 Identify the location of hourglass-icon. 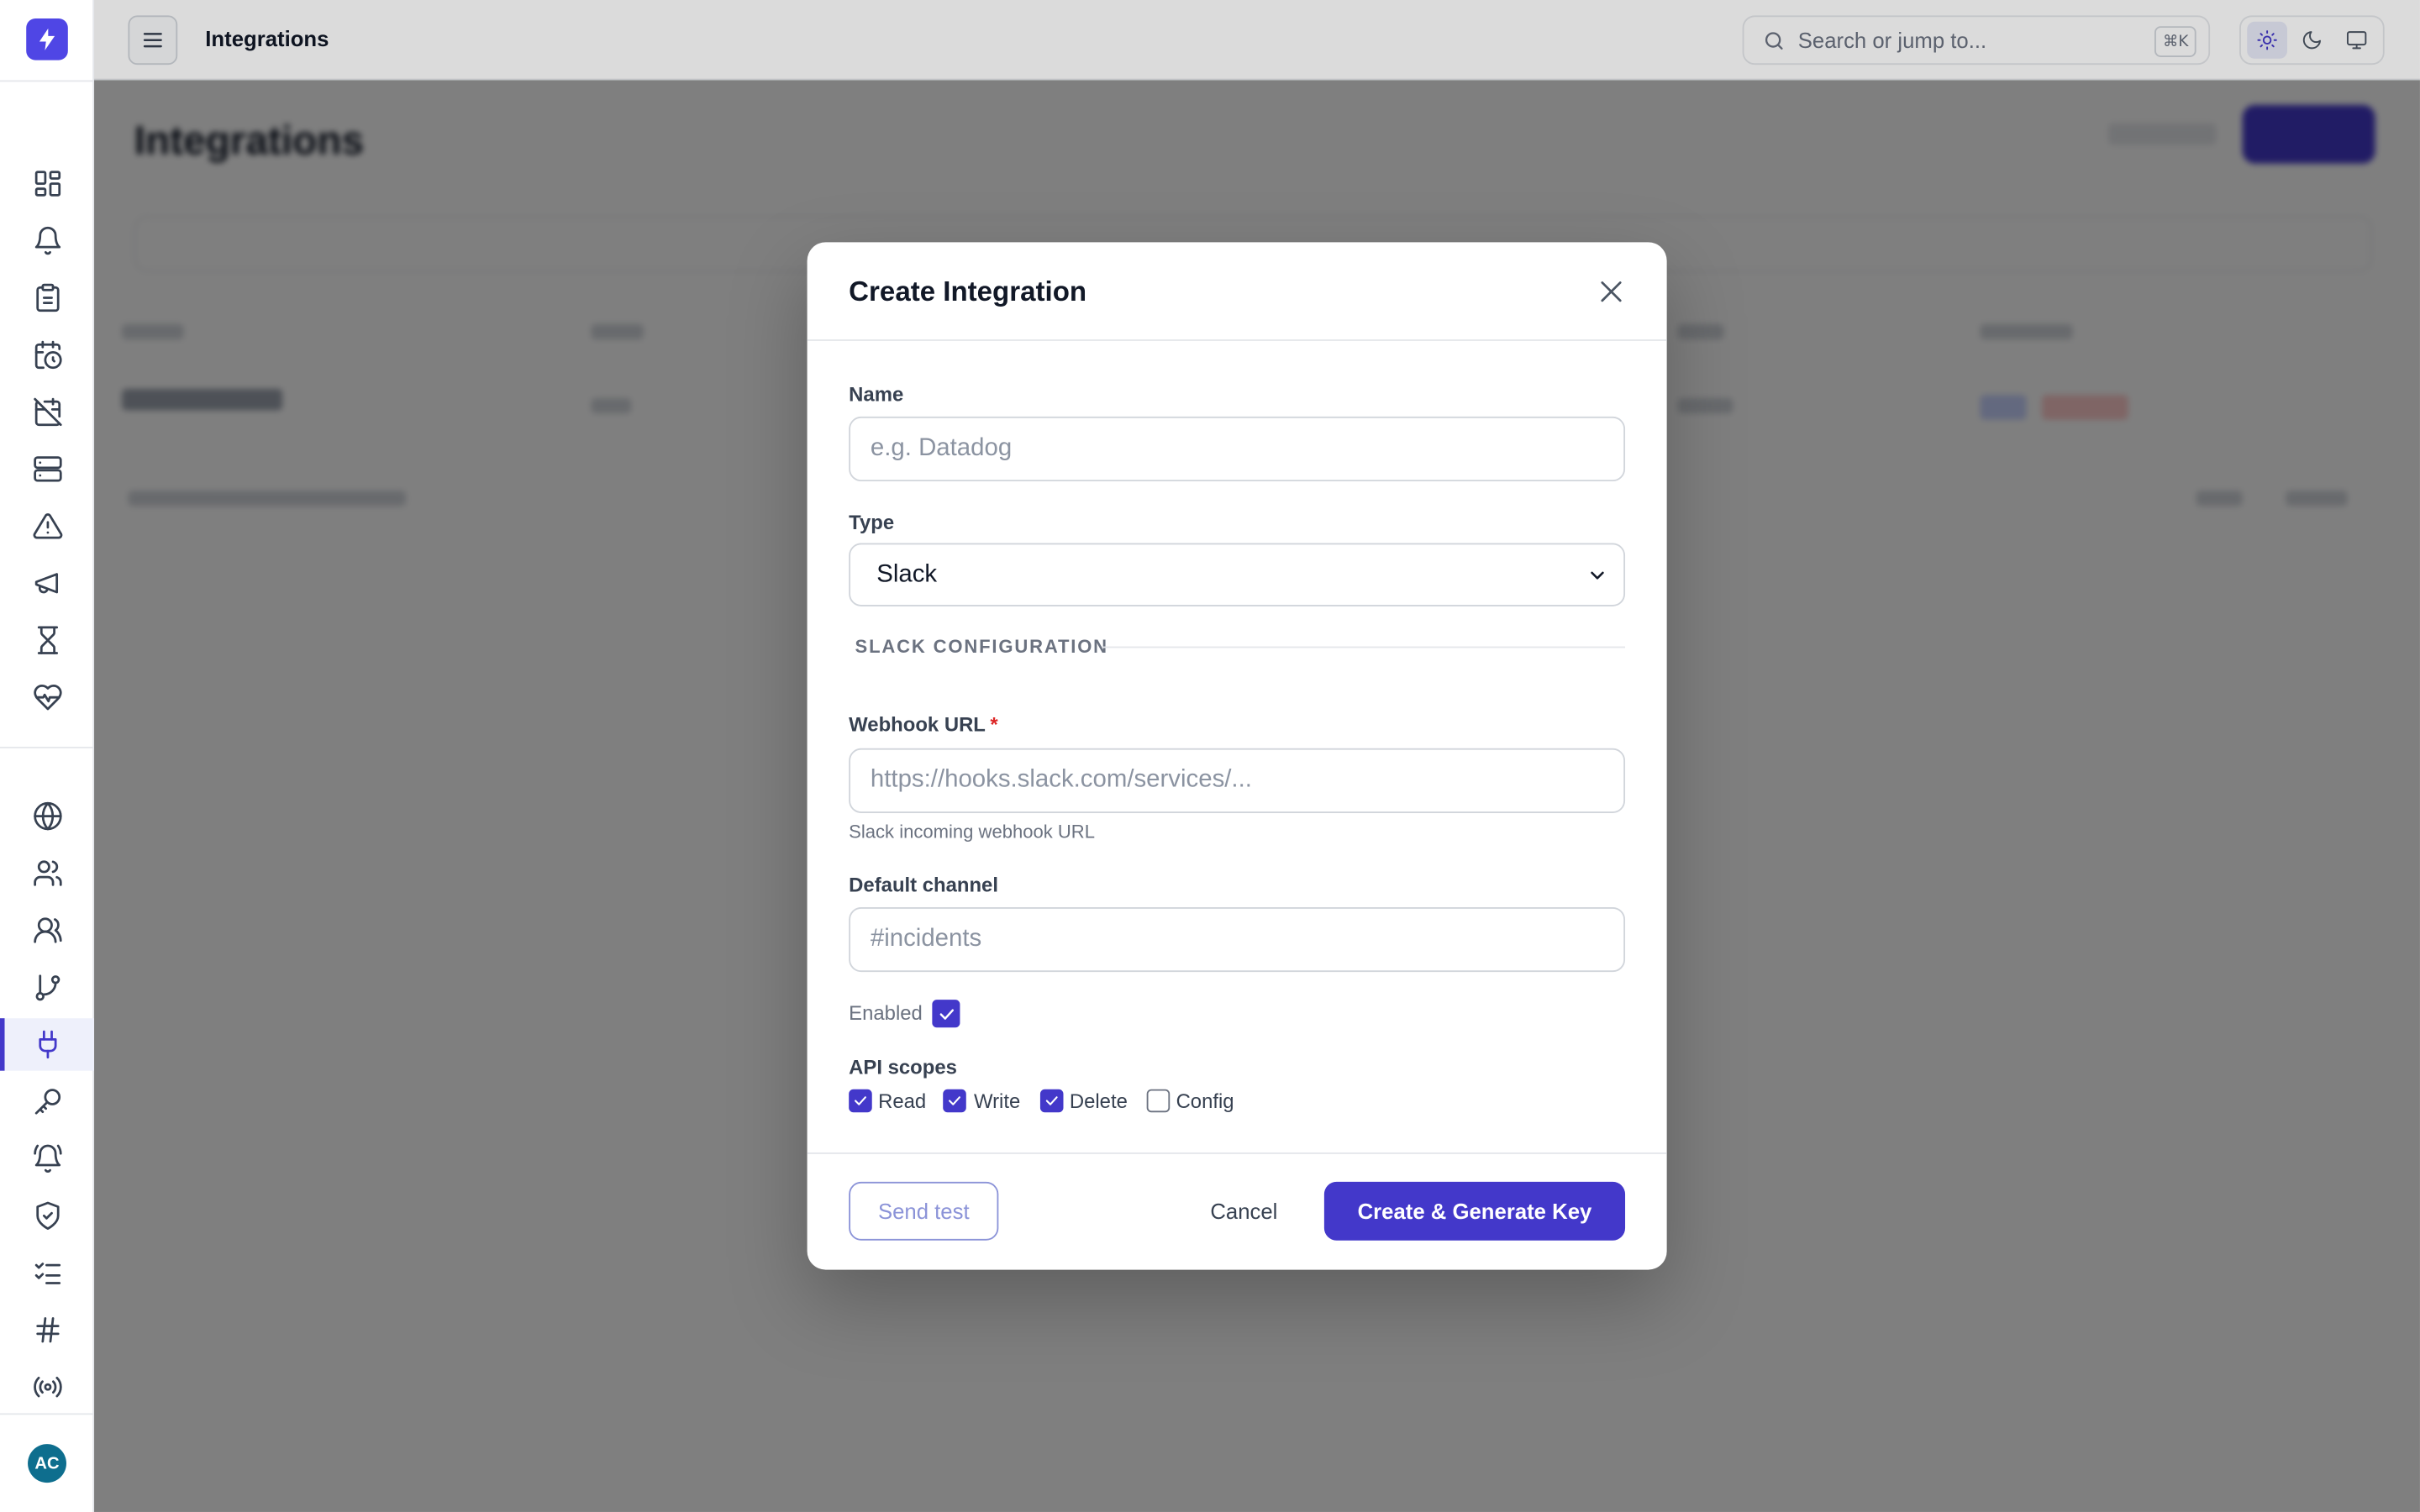
(47, 640).